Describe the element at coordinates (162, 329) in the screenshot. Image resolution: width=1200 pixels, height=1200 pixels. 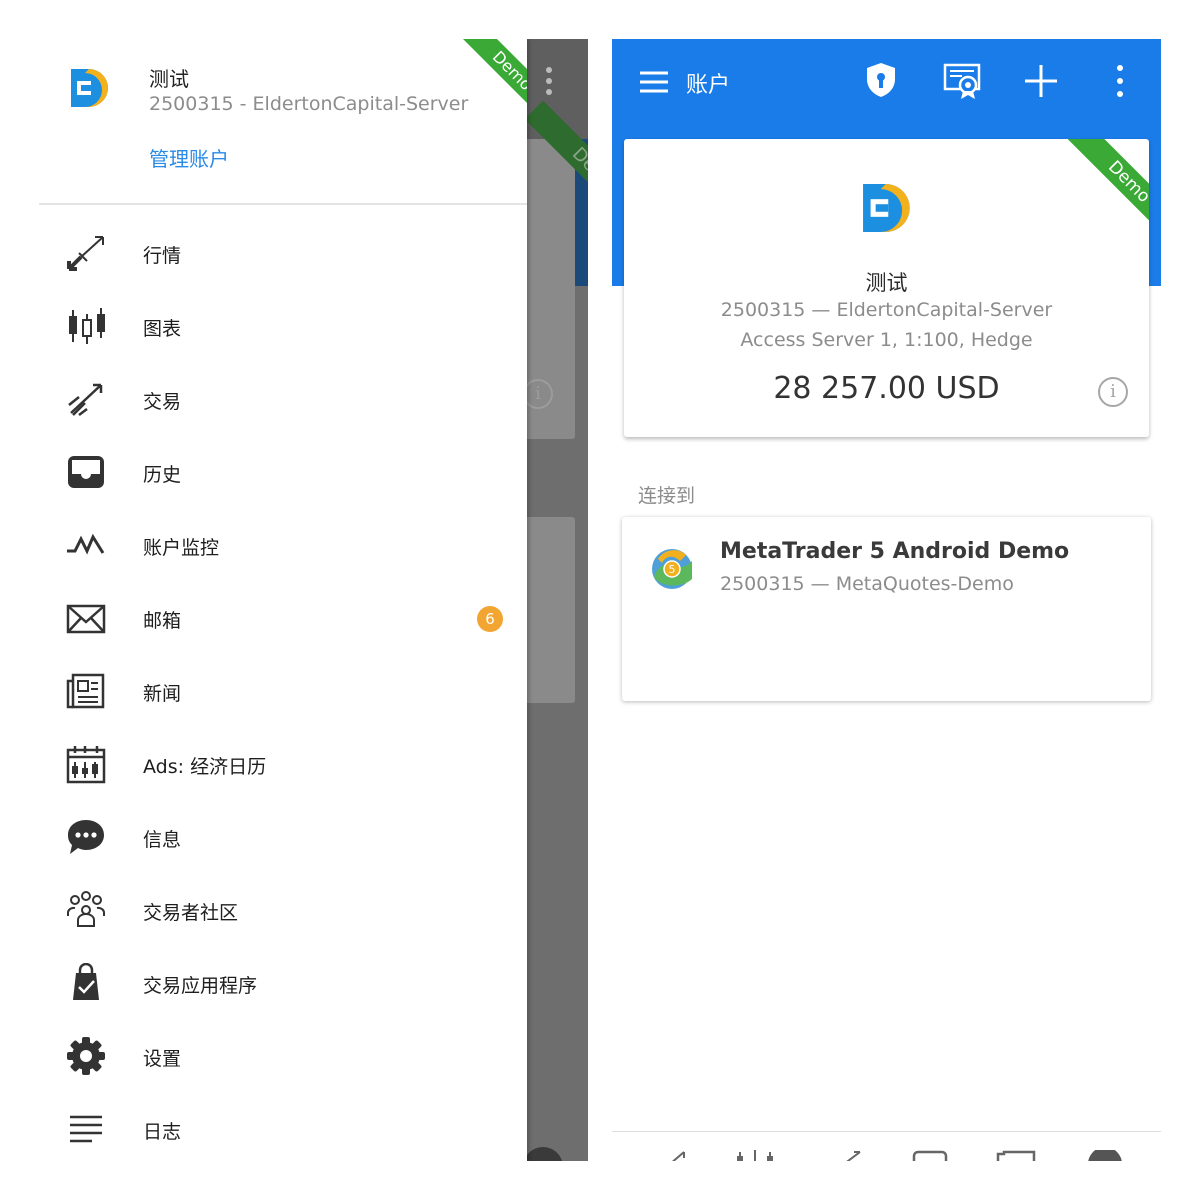
I see `menu-label-charts: 图表` at that location.